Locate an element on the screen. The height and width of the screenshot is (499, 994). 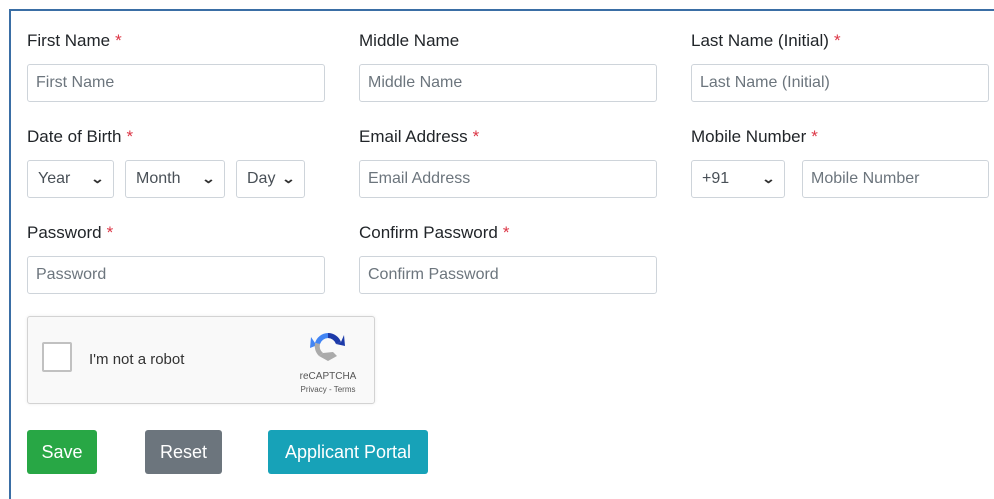
password-label: Password * is located at coordinates (70, 232).